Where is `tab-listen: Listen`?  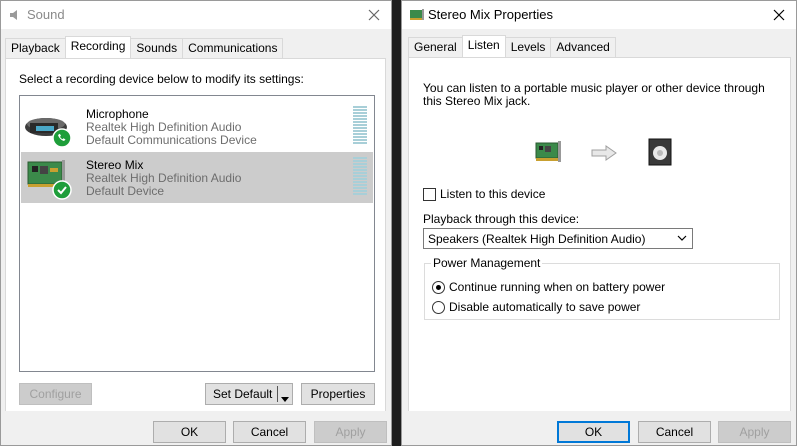
tab-listen: Listen is located at coordinates (483, 46).